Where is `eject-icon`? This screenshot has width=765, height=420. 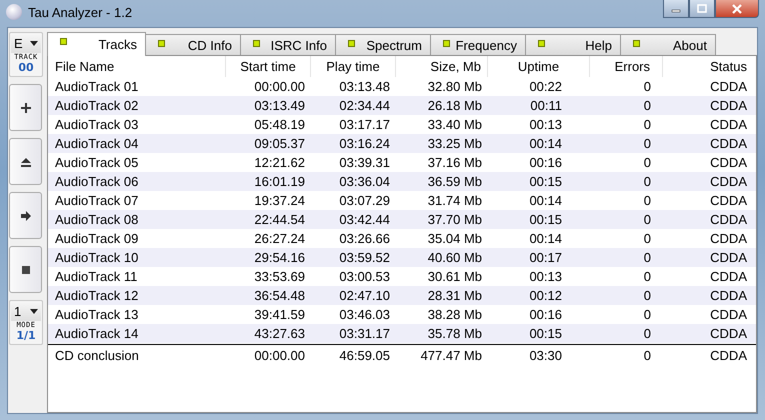 eject-icon is located at coordinates (25, 161).